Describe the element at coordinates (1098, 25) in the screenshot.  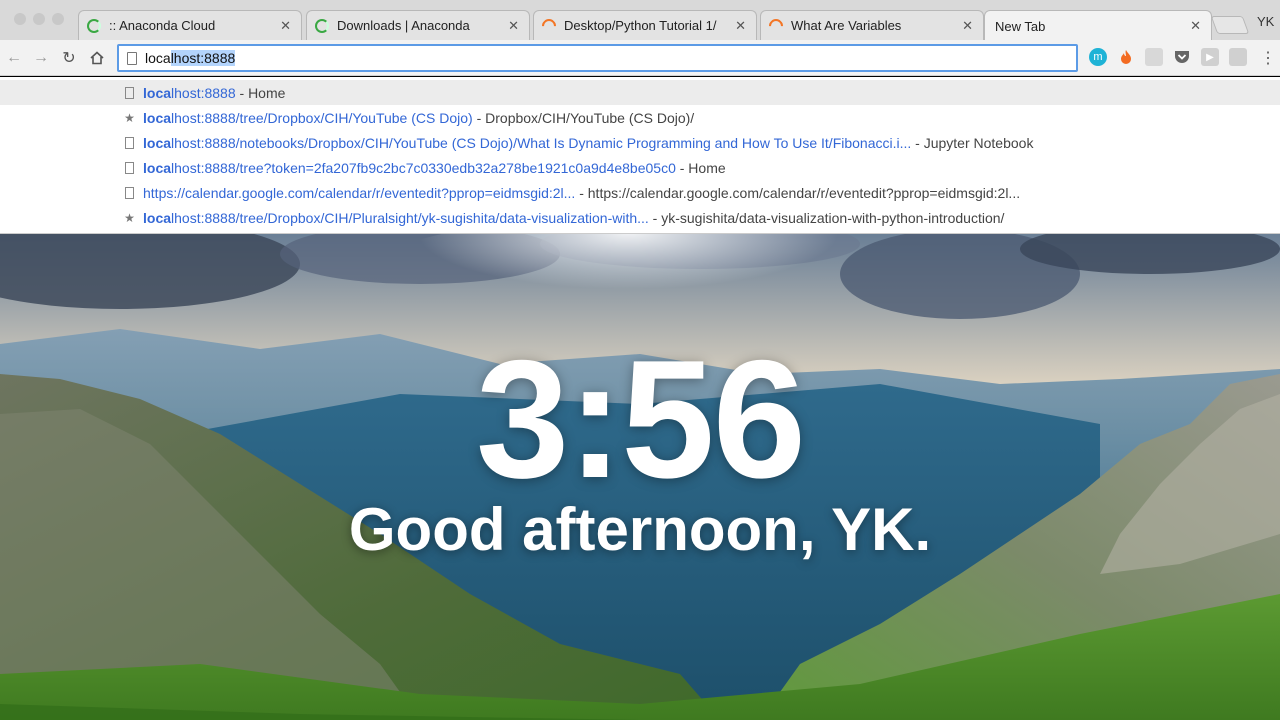
I see `tab-new-tab: New Tab ✕` at that location.